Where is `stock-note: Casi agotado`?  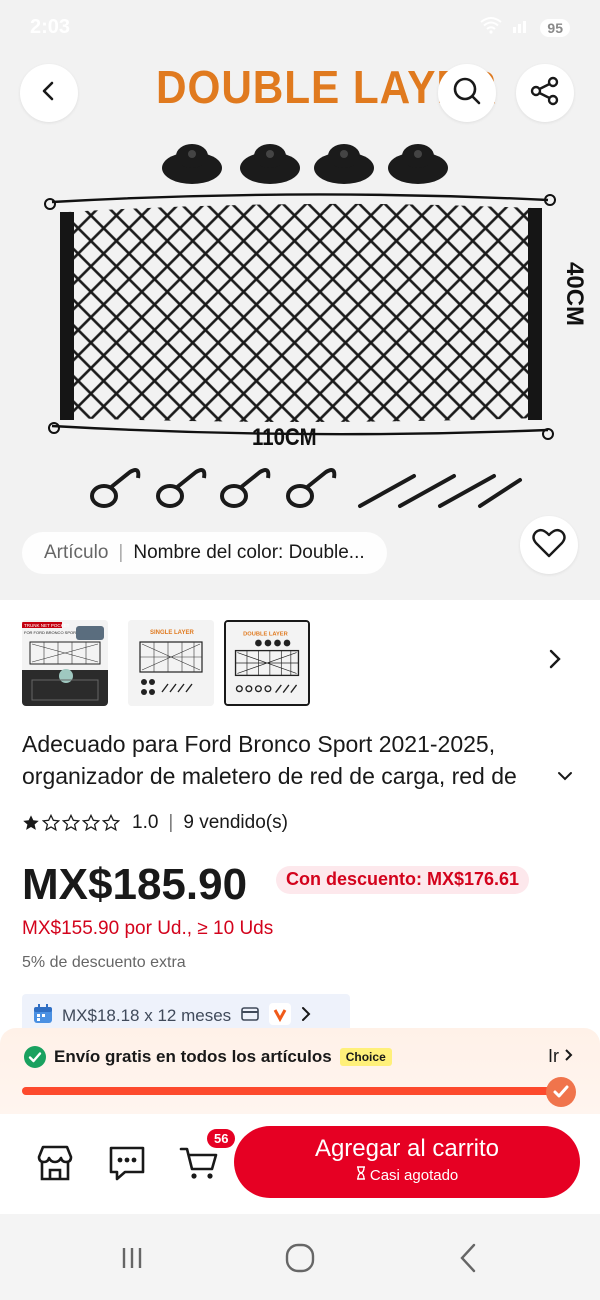
stock-note: Casi agotado is located at coordinates (407, 1175).